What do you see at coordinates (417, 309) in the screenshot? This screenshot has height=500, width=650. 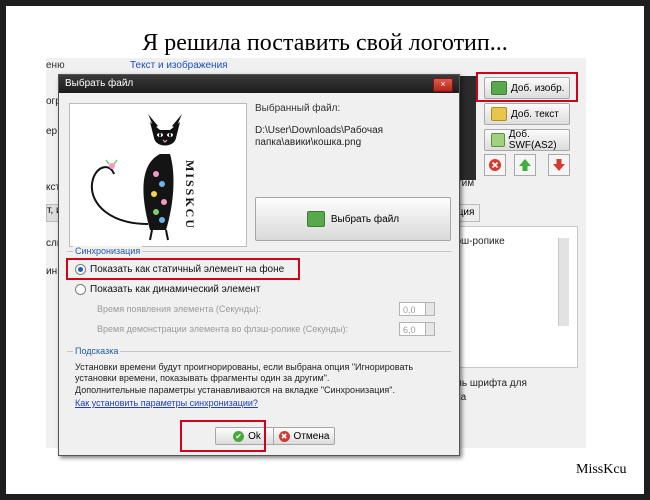 I see `appear-time-spinner: 0,0` at bounding box center [417, 309].